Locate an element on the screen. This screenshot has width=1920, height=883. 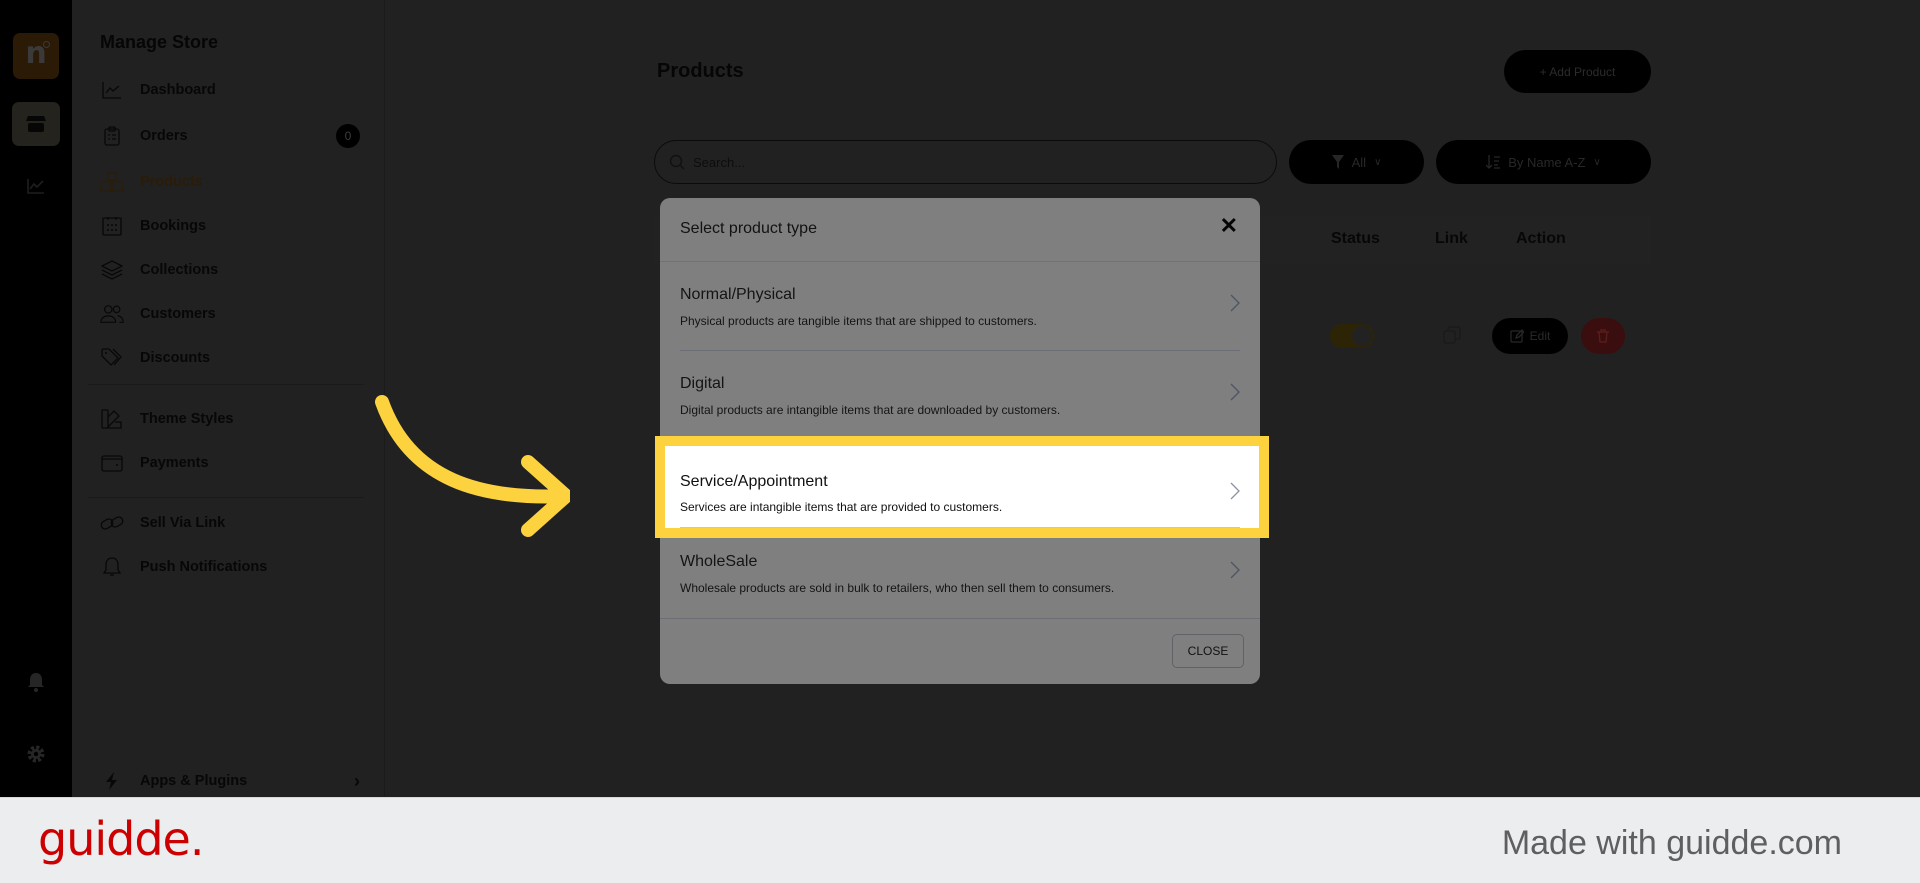
sidebar-item-apps-plugins: Apps & Plugins › is located at coordinates (230, 781).